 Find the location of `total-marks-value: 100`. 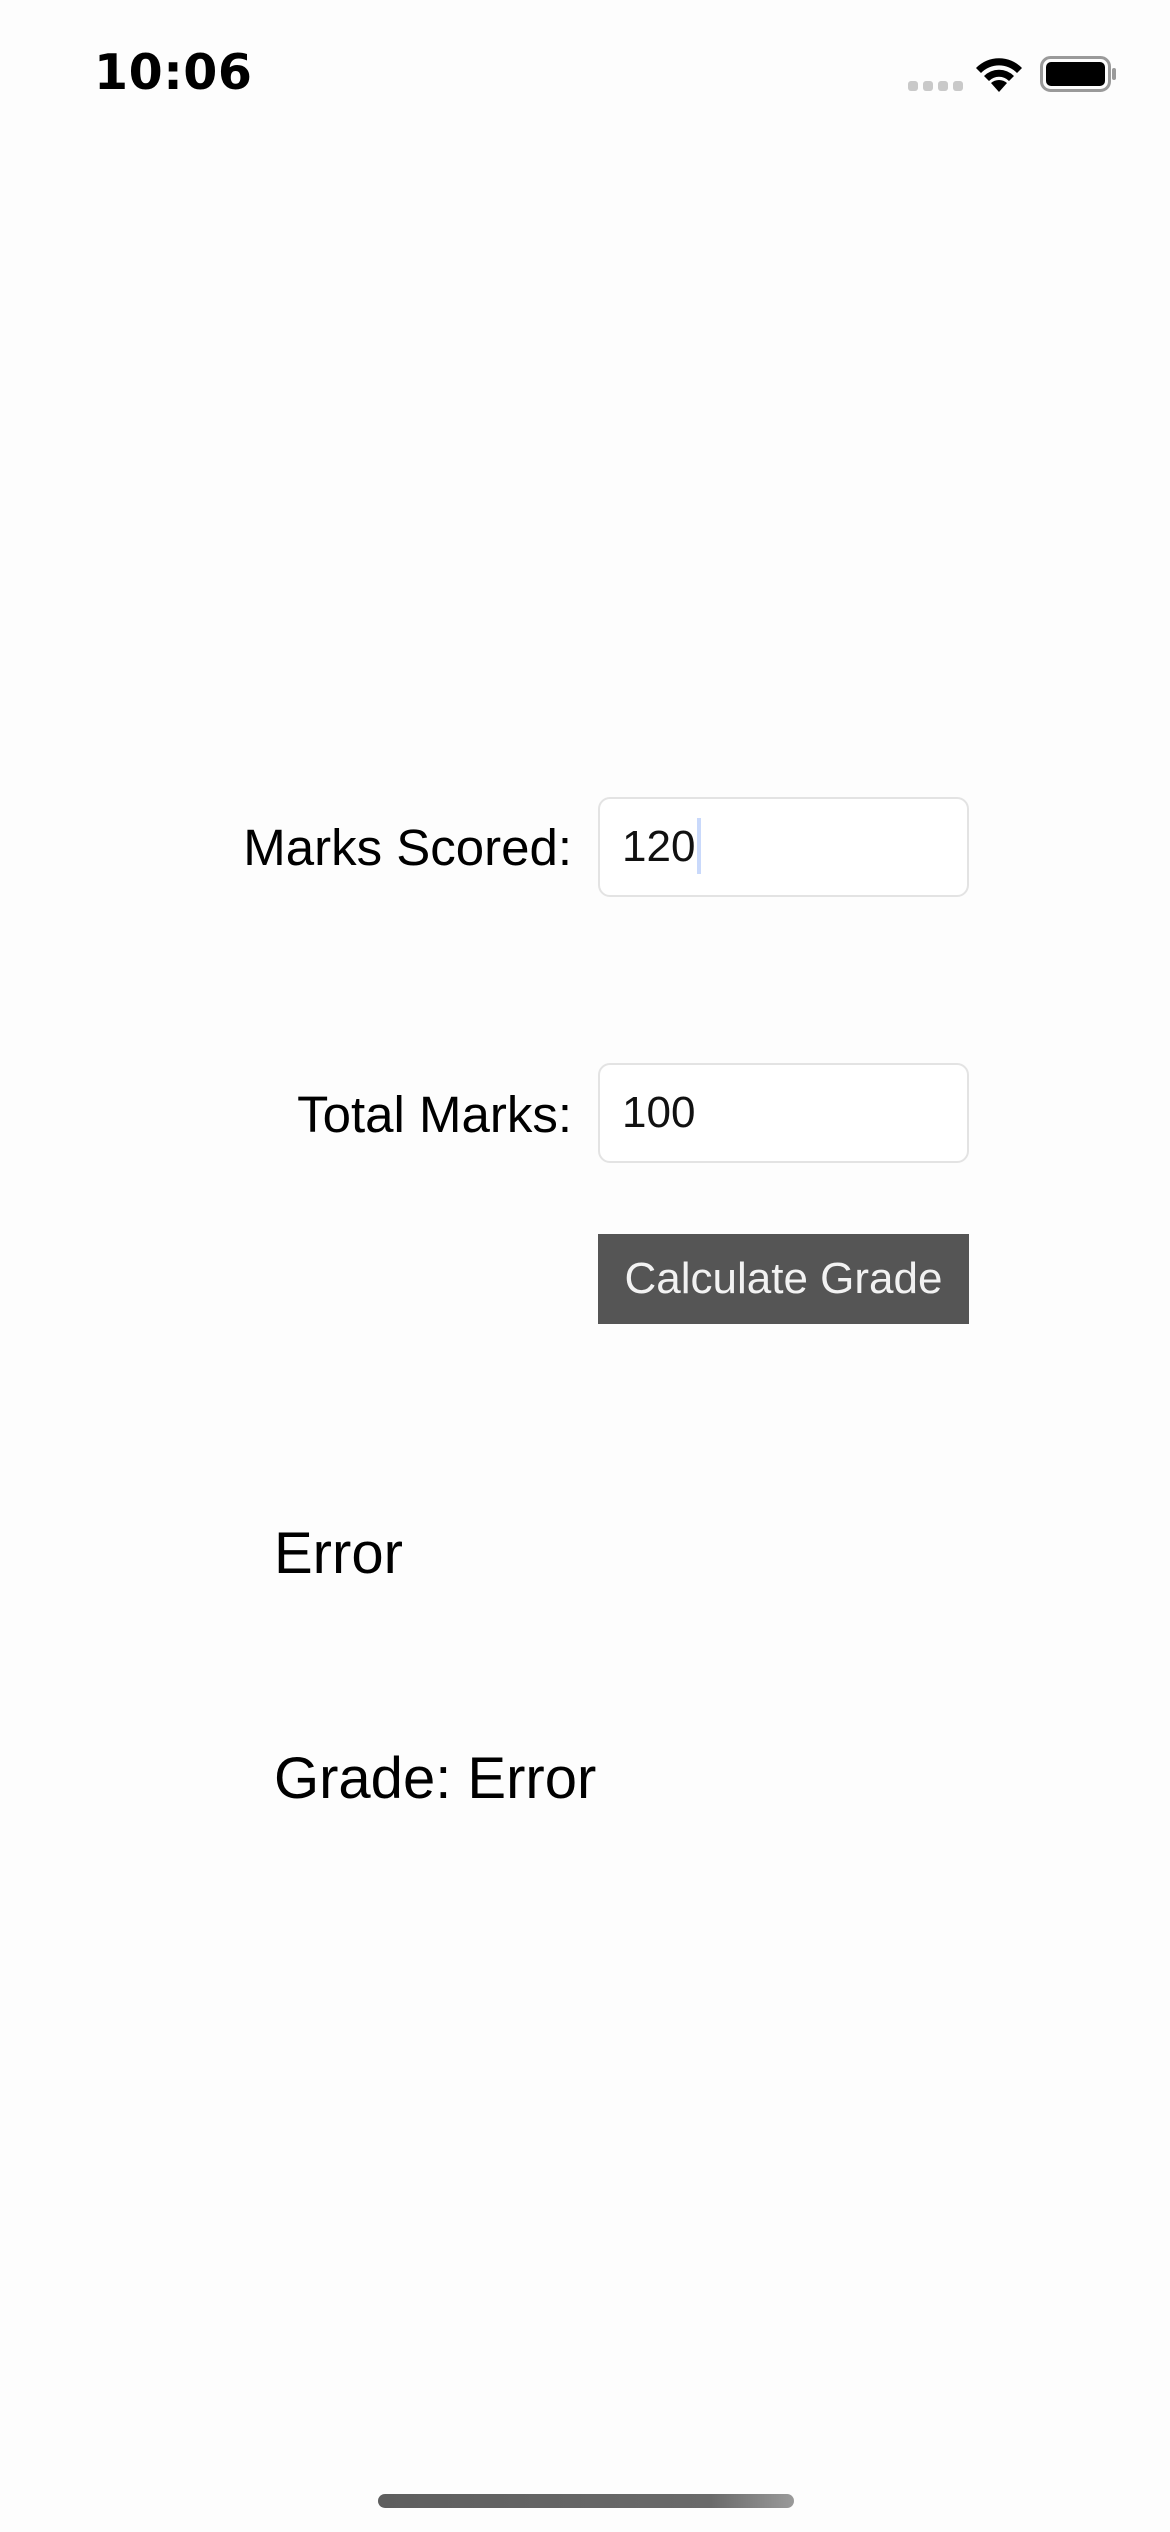

total-marks-value: 100 is located at coordinates (659, 1112).